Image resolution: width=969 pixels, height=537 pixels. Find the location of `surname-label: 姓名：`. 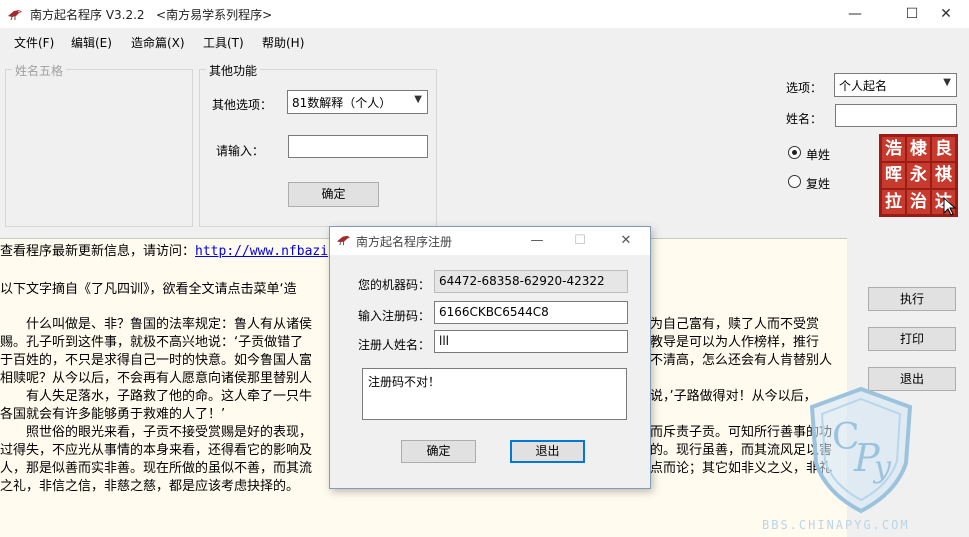

surname-label: 姓名： is located at coordinates (804, 119).